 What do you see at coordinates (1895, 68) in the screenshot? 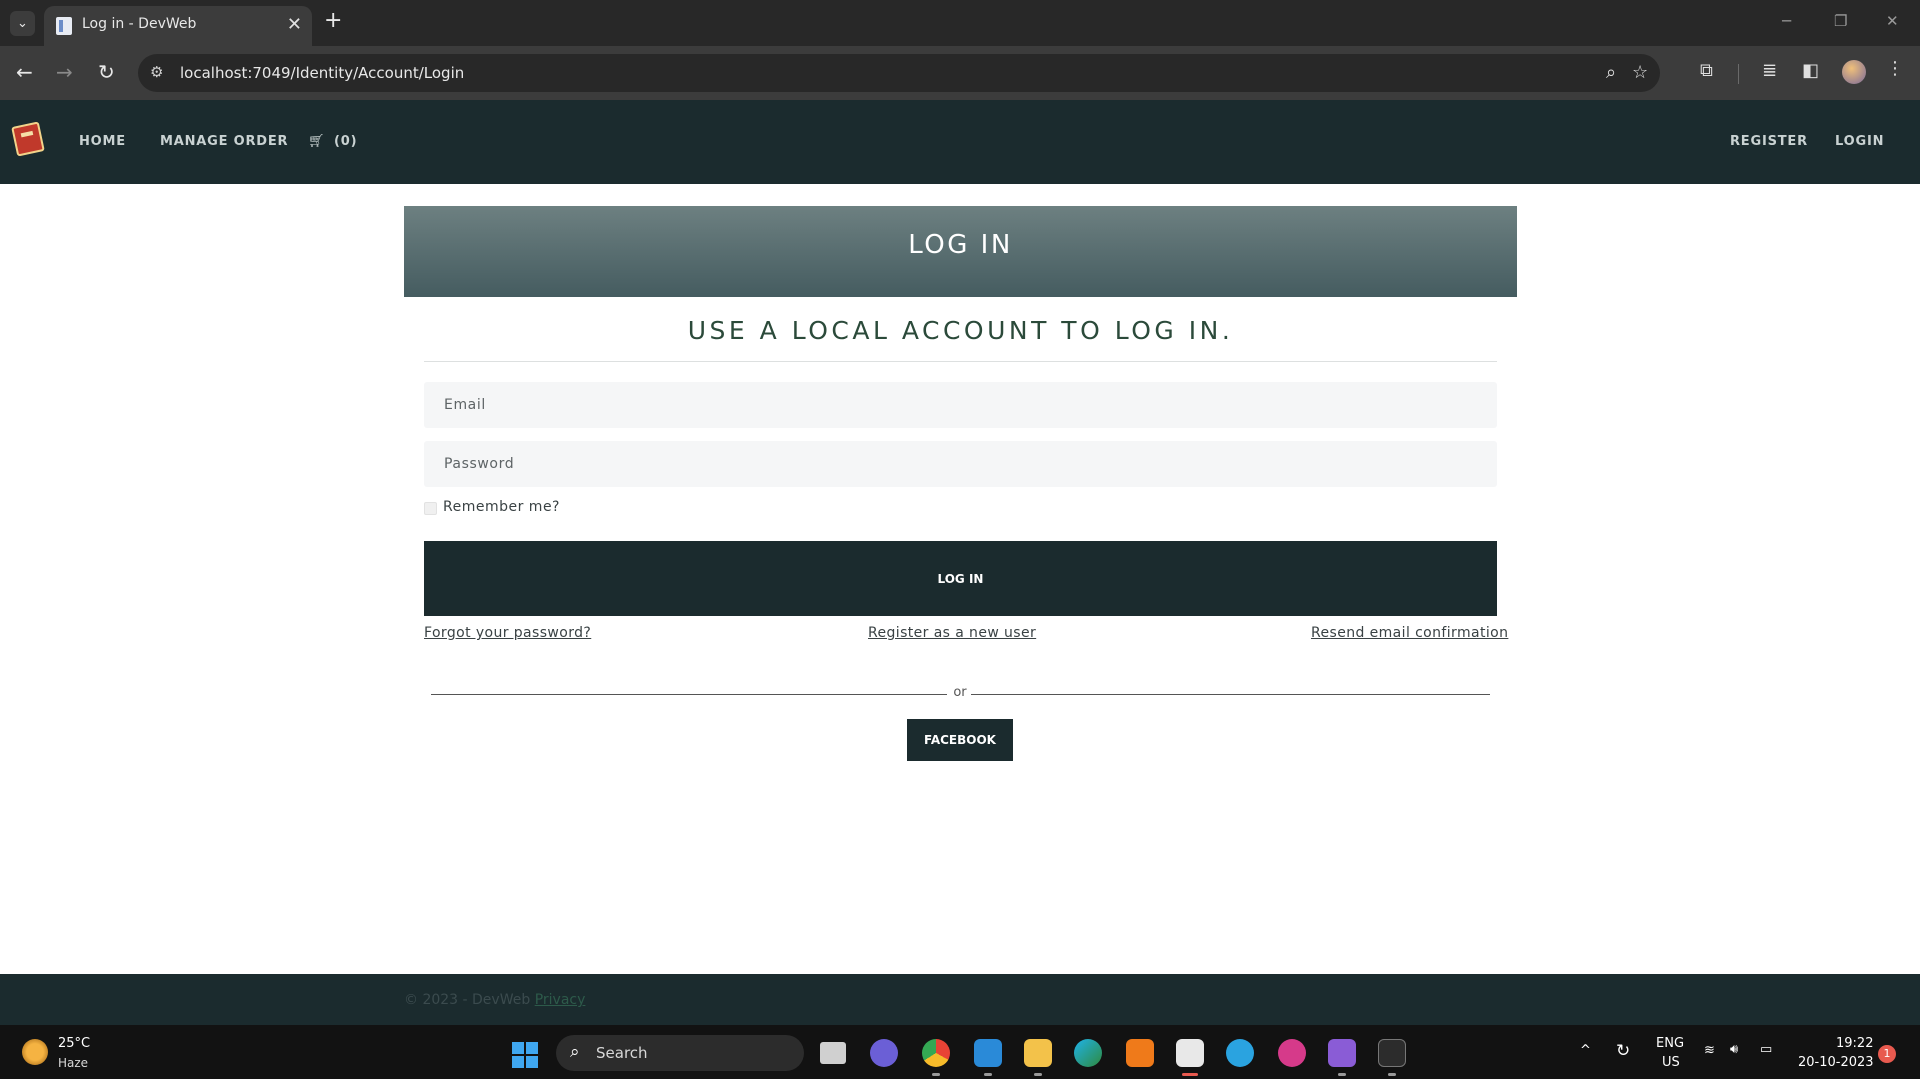
I see `browser-menu-icon: ⋮` at bounding box center [1895, 68].